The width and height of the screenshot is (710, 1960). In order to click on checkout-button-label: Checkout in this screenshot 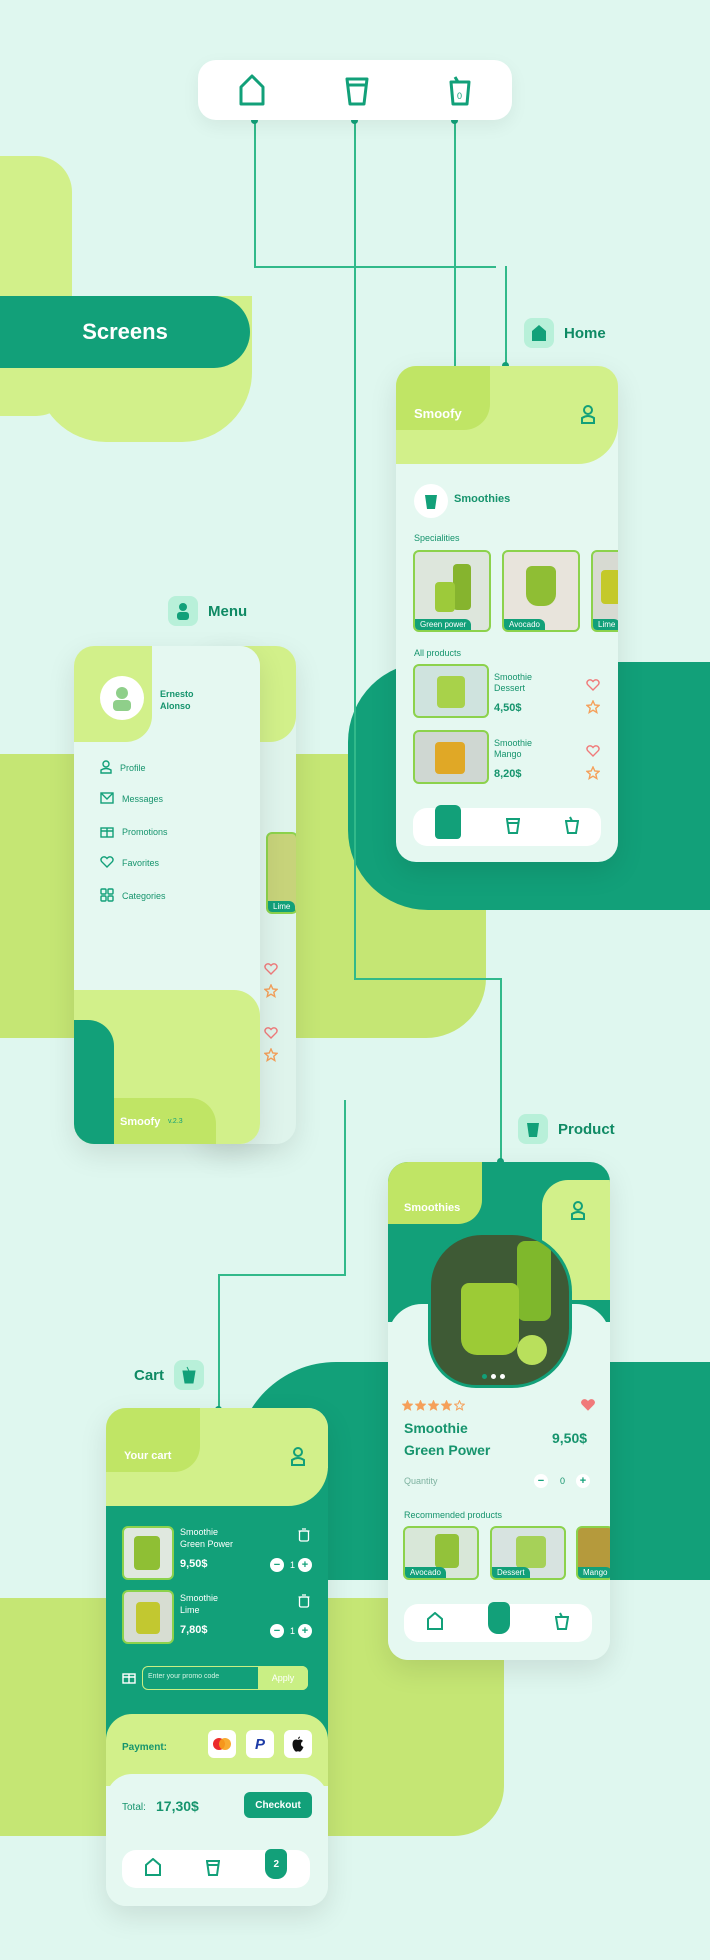, I will do `click(278, 1805)`.